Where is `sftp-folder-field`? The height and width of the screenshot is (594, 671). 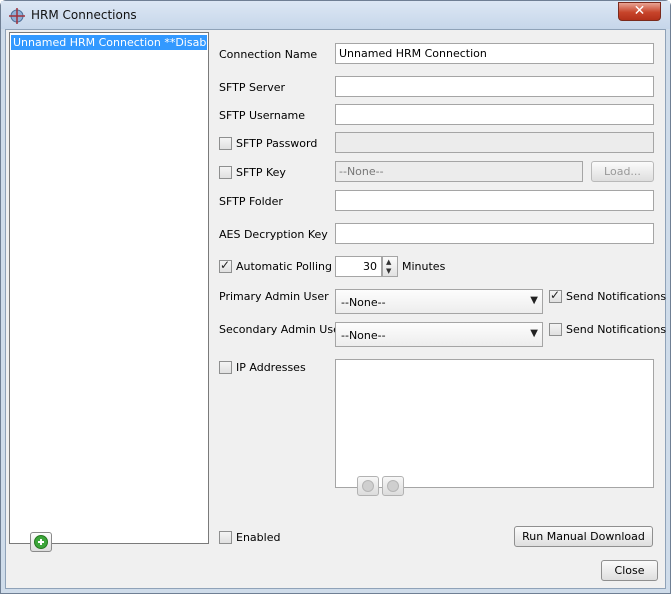 sftp-folder-field is located at coordinates (494, 200).